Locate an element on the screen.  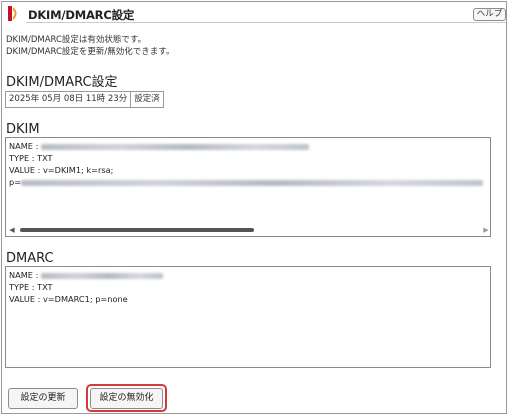
action-description: DKIM/DMARC設定を更新/無効化できます。 is located at coordinates (90, 52).